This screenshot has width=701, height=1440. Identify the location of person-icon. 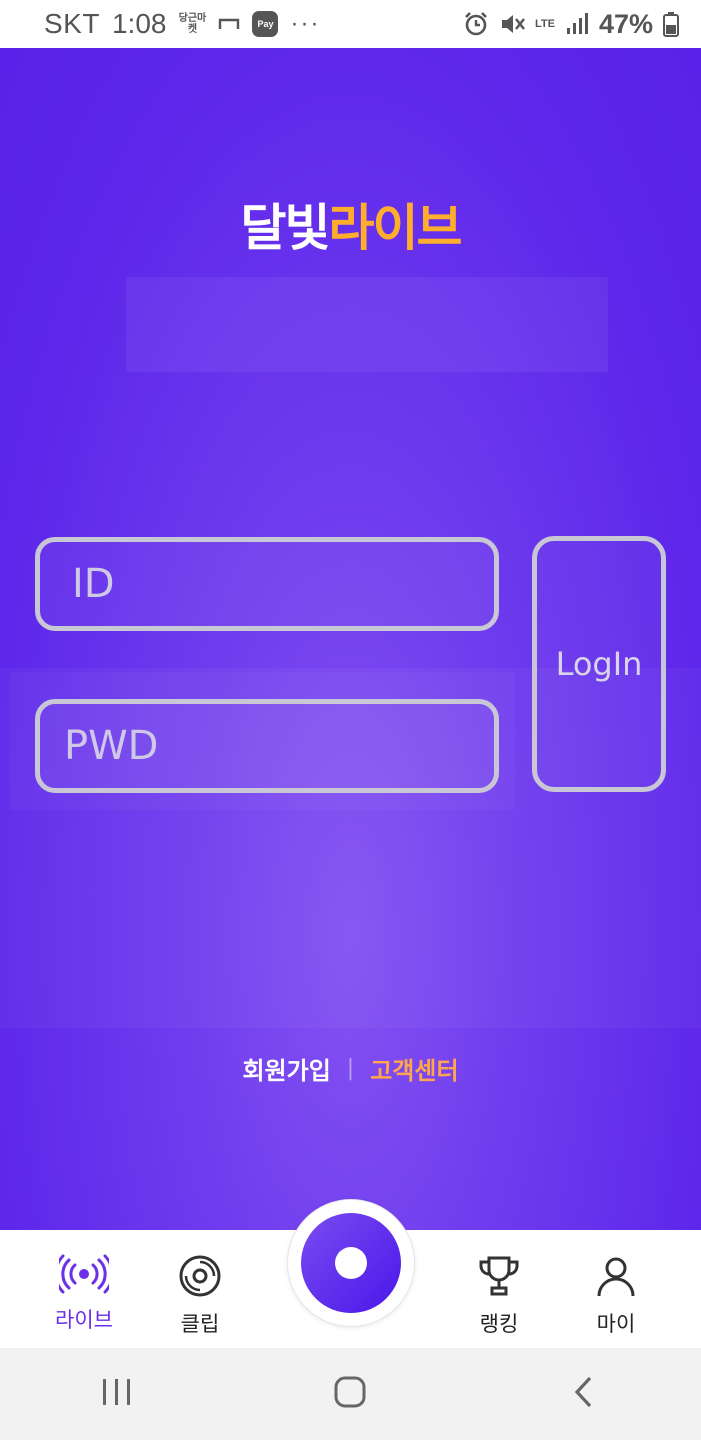
(616, 1278).